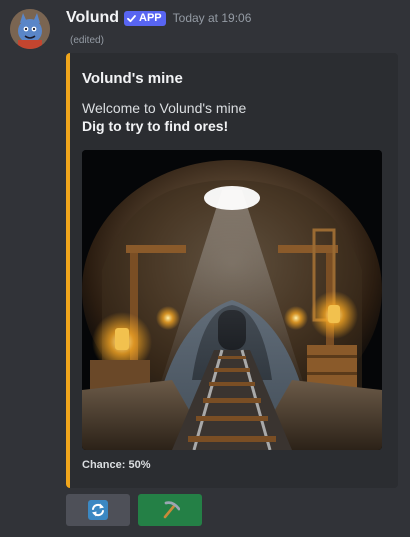 The image size is (410, 537). I want to click on app-badge: APP, so click(145, 18).